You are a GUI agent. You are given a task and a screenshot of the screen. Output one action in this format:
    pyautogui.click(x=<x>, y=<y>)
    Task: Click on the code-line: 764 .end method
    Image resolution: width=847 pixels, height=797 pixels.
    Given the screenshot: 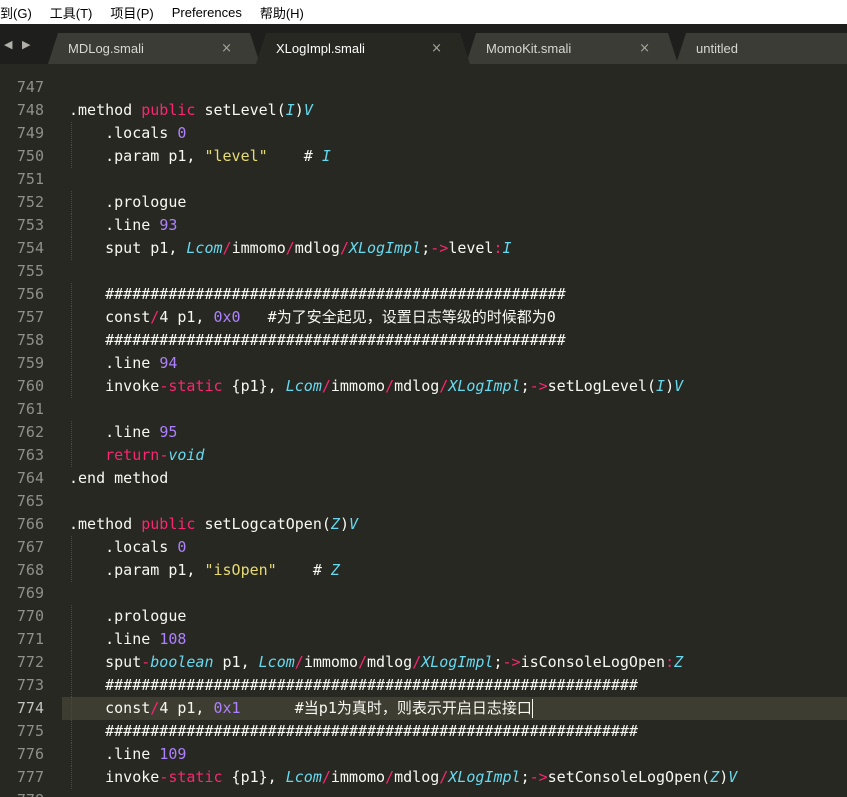 What is the action you would take?
    pyautogui.click(x=423, y=478)
    